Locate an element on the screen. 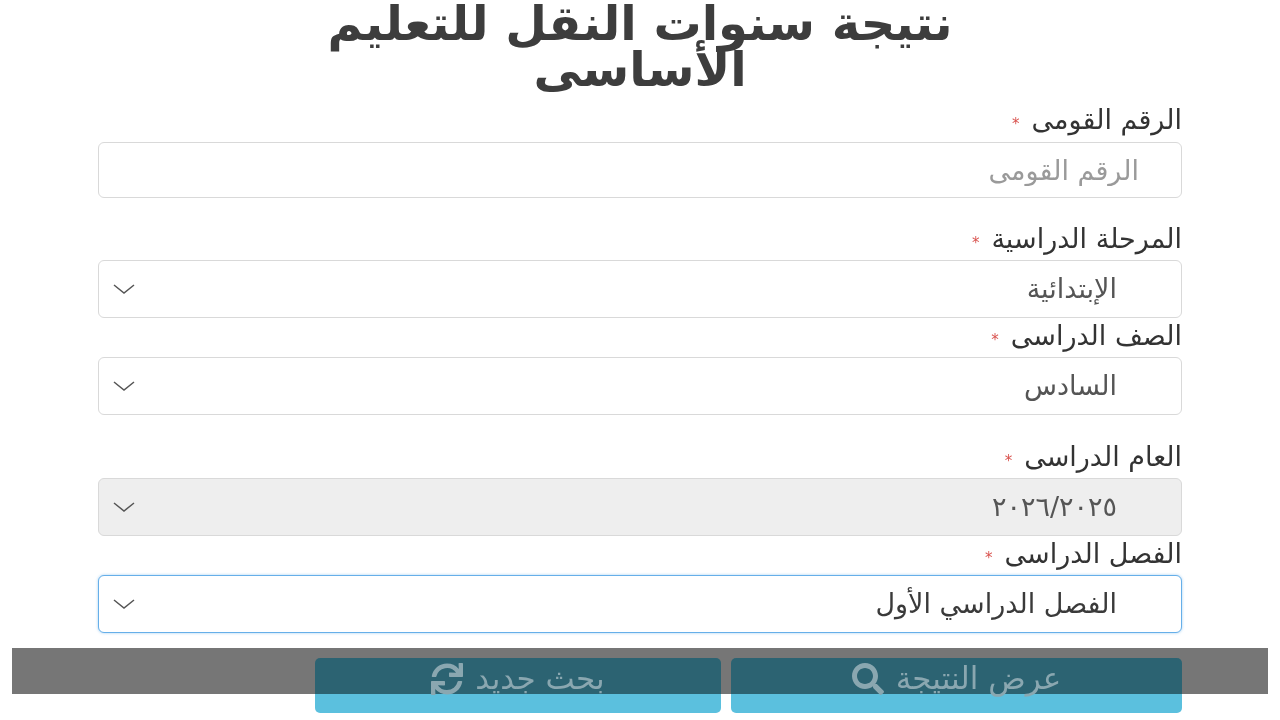 This screenshot has height=720, width=1280. select-field: السادس is located at coordinates (640, 386).